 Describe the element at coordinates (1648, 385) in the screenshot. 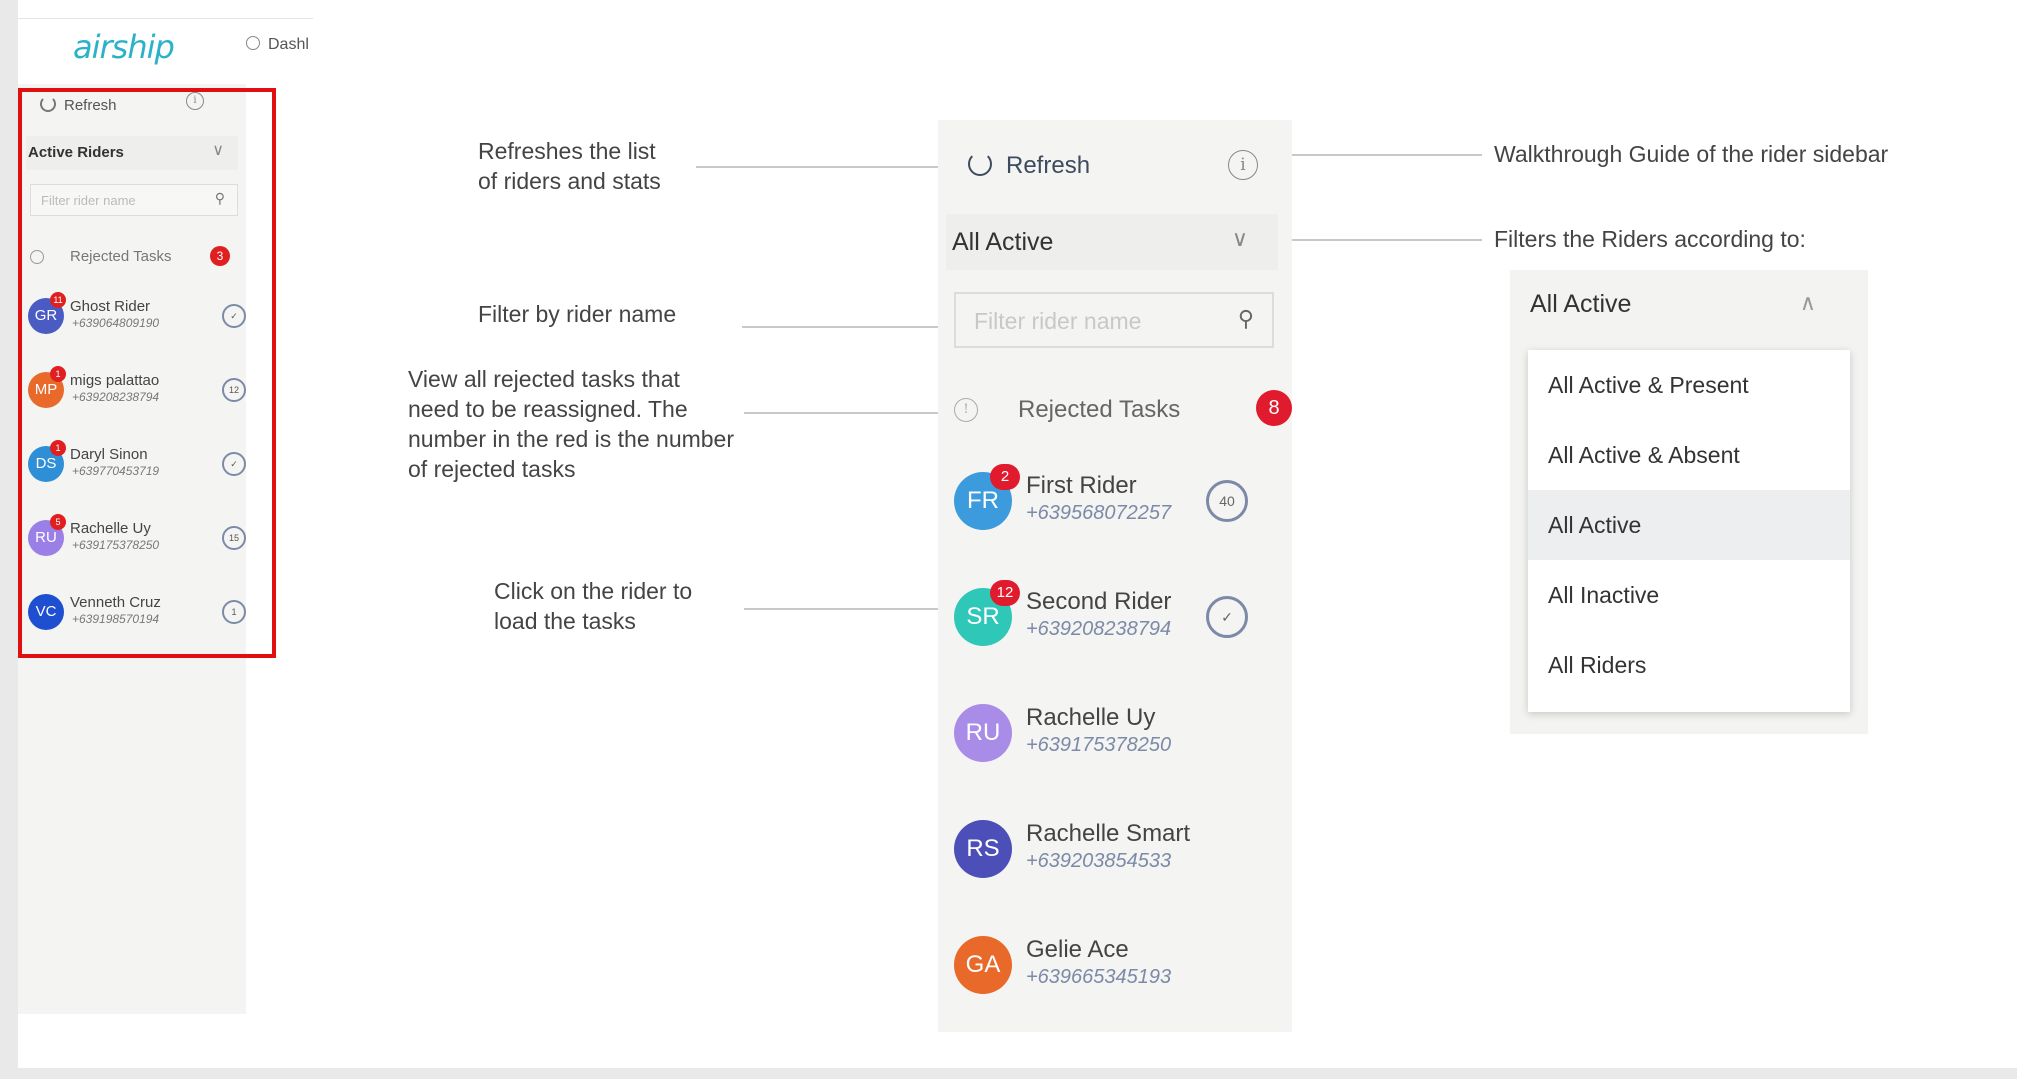

I see `dropdown-option-label: All Active & Present` at that location.